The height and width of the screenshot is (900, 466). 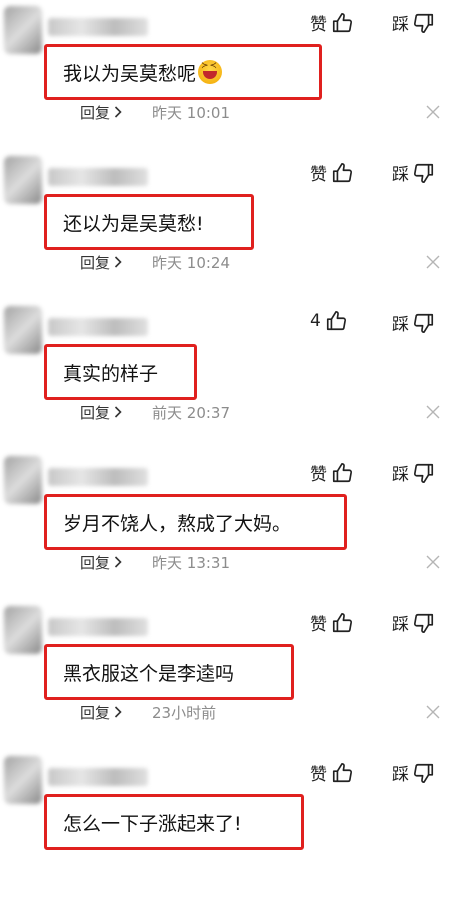 I want to click on like-button: 4, so click(x=328, y=321).